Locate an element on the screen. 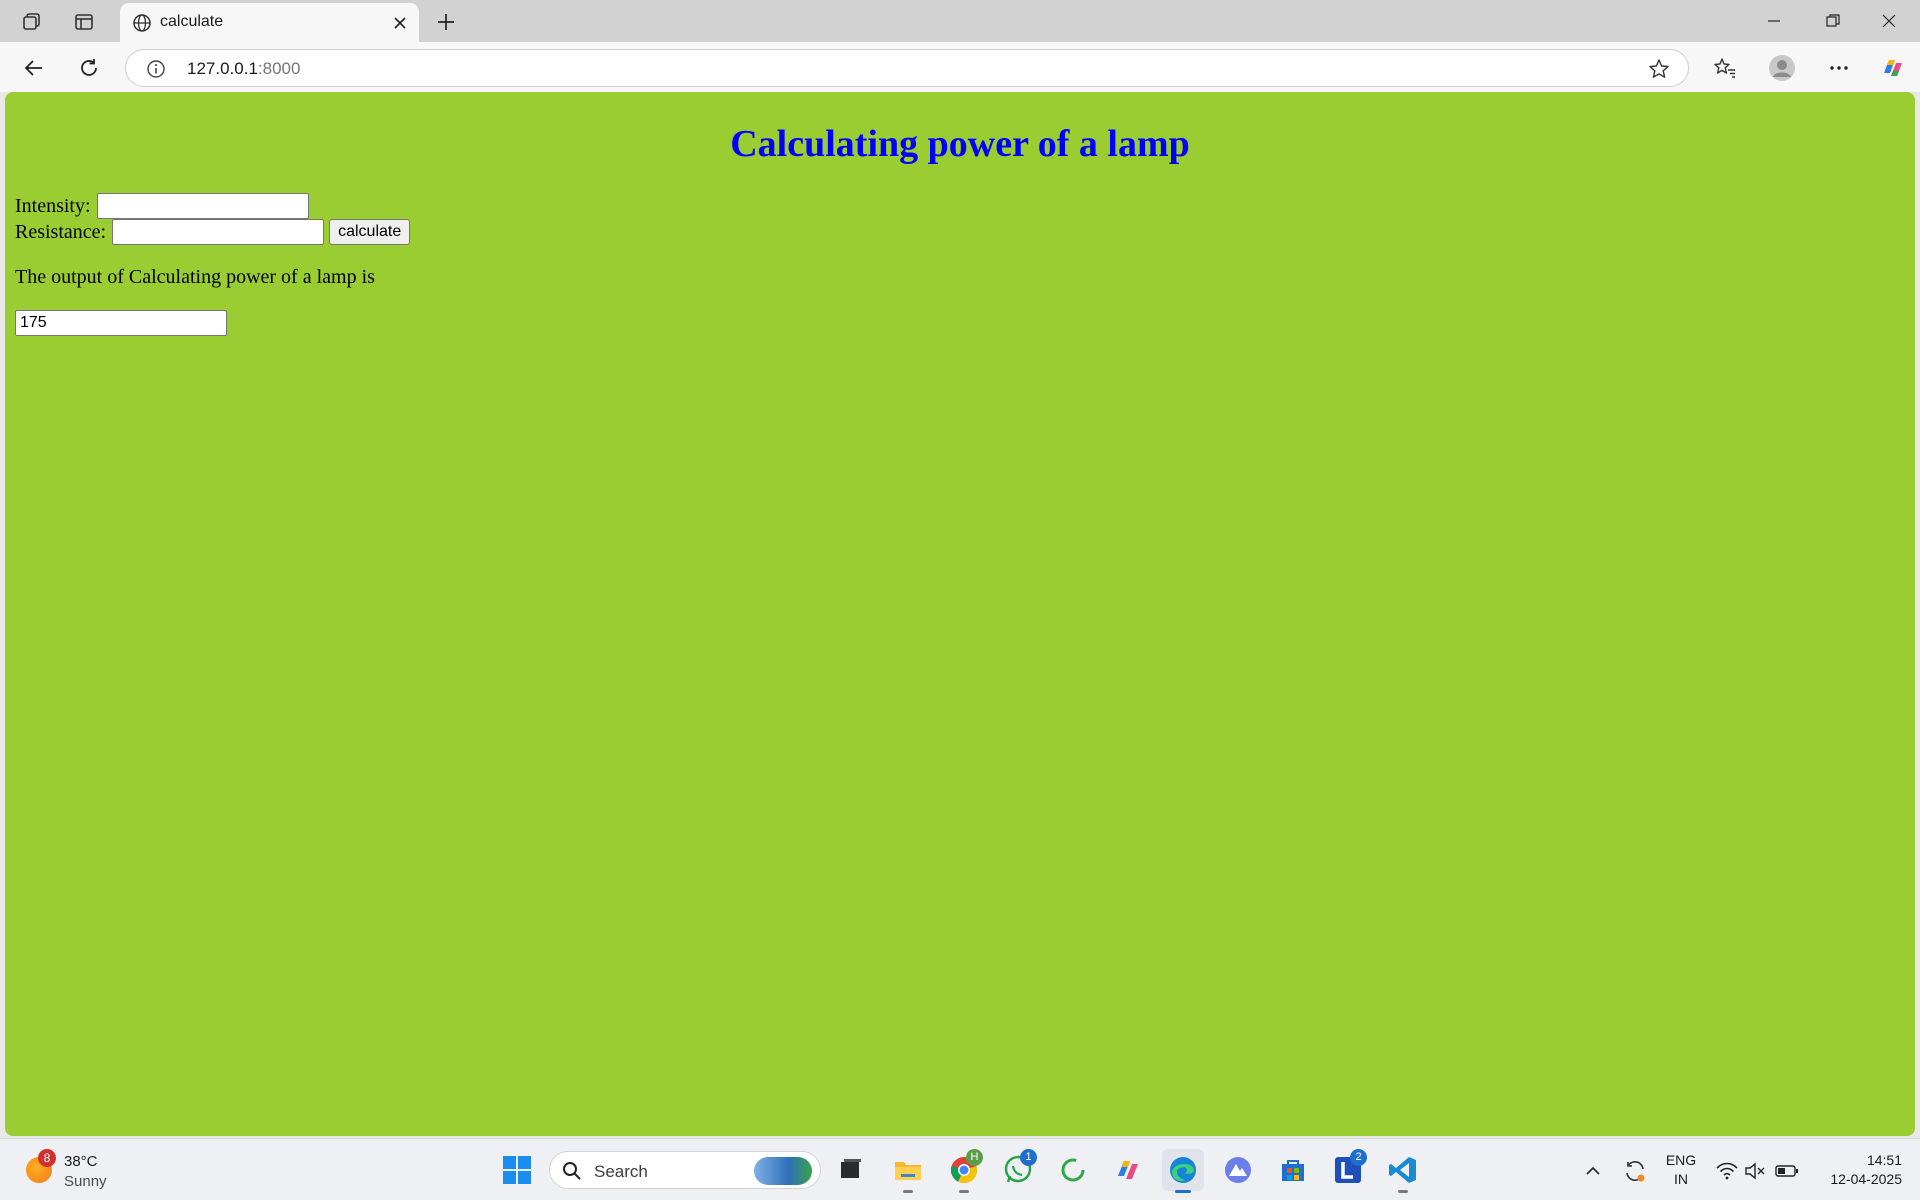  resistance-label: Resistance: is located at coordinates (61, 231).